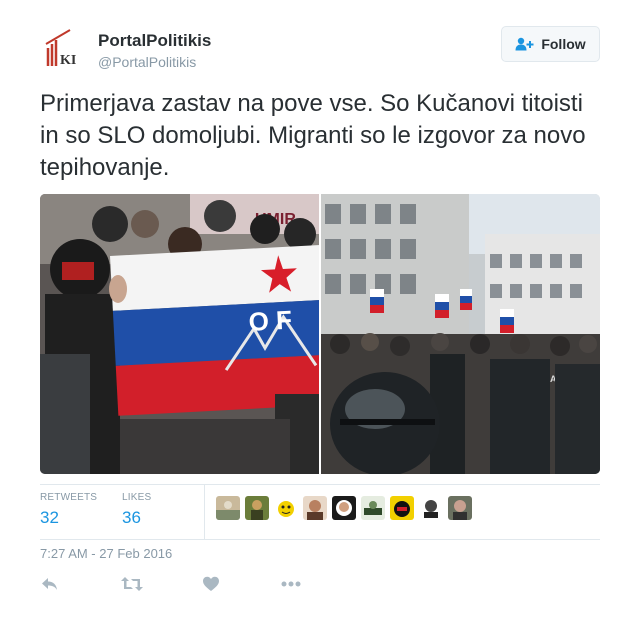 The image size is (640, 628). What do you see at coordinates (190, 587) in the screenshot?
I see `tweet-actions` at bounding box center [190, 587].